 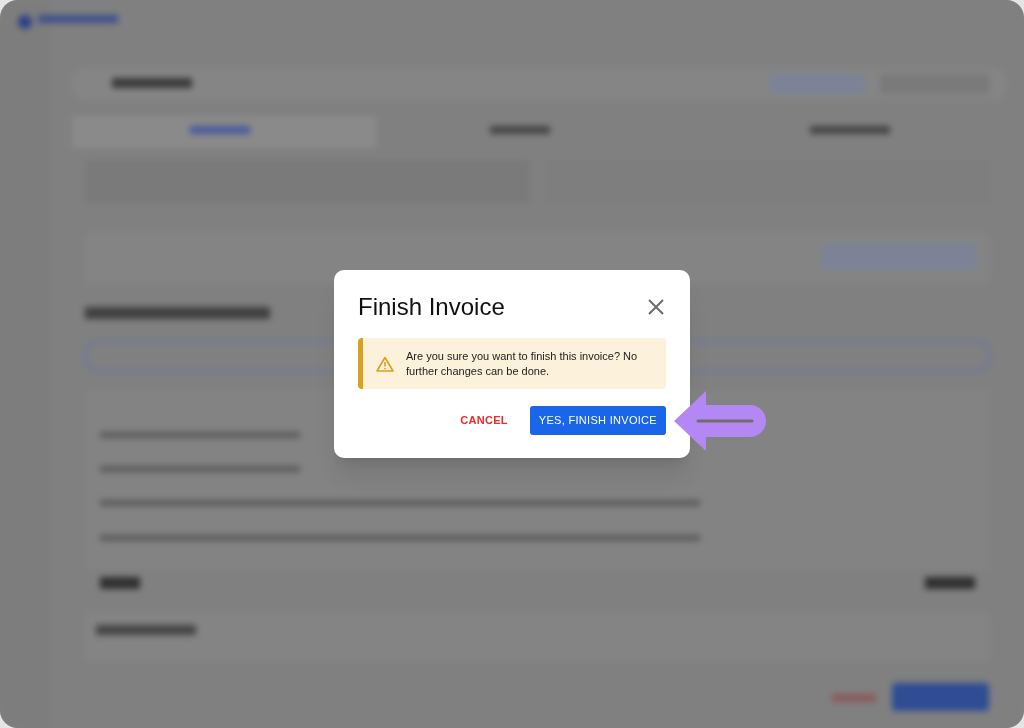 I want to click on warning-icon, so click(x=385, y=363).